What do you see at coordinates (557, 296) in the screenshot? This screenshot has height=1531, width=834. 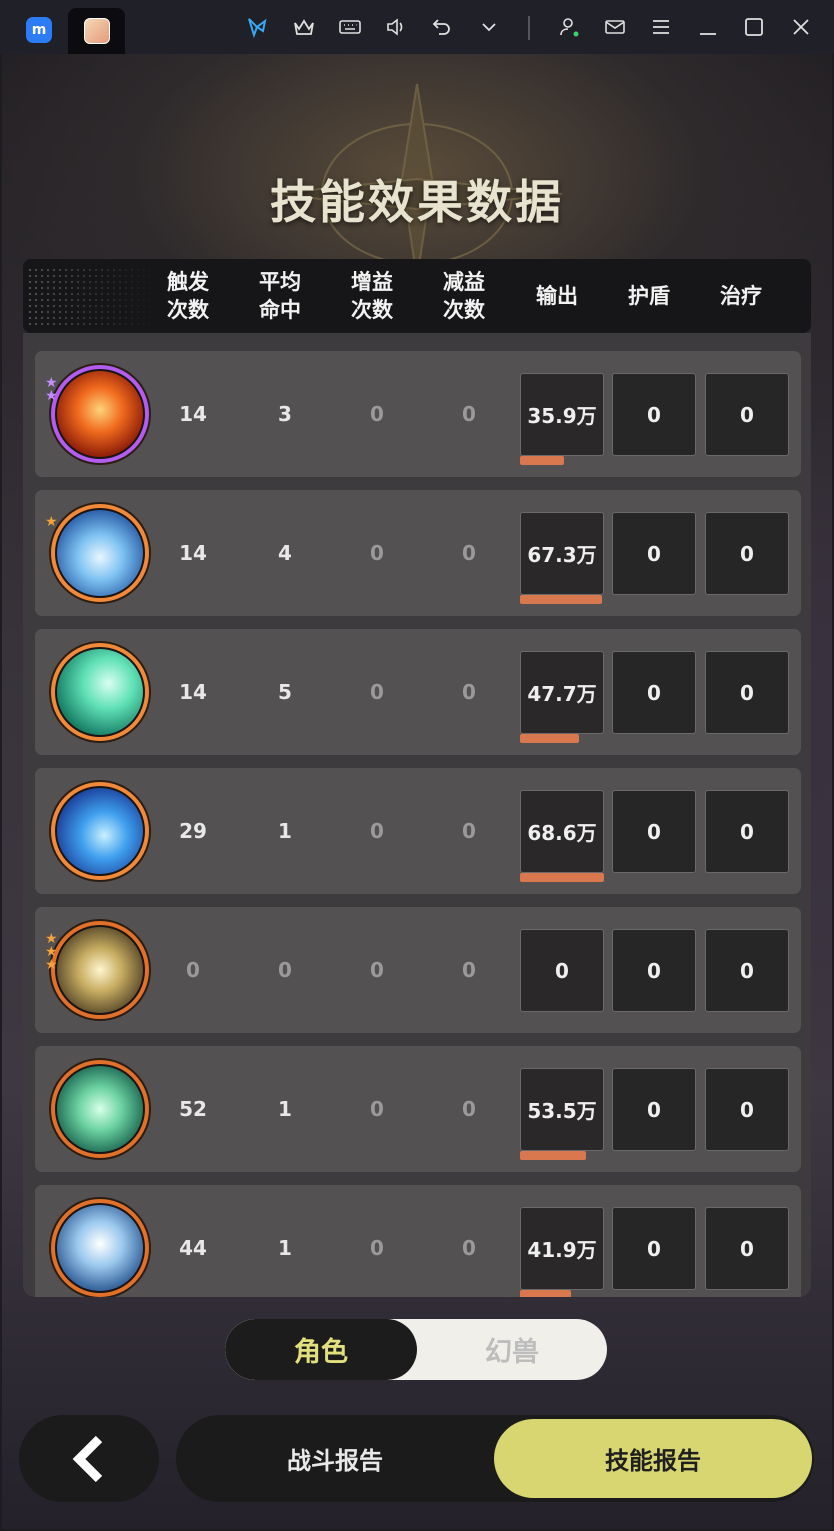 I see `col-output: 输出` at bounding box center [557, 296].